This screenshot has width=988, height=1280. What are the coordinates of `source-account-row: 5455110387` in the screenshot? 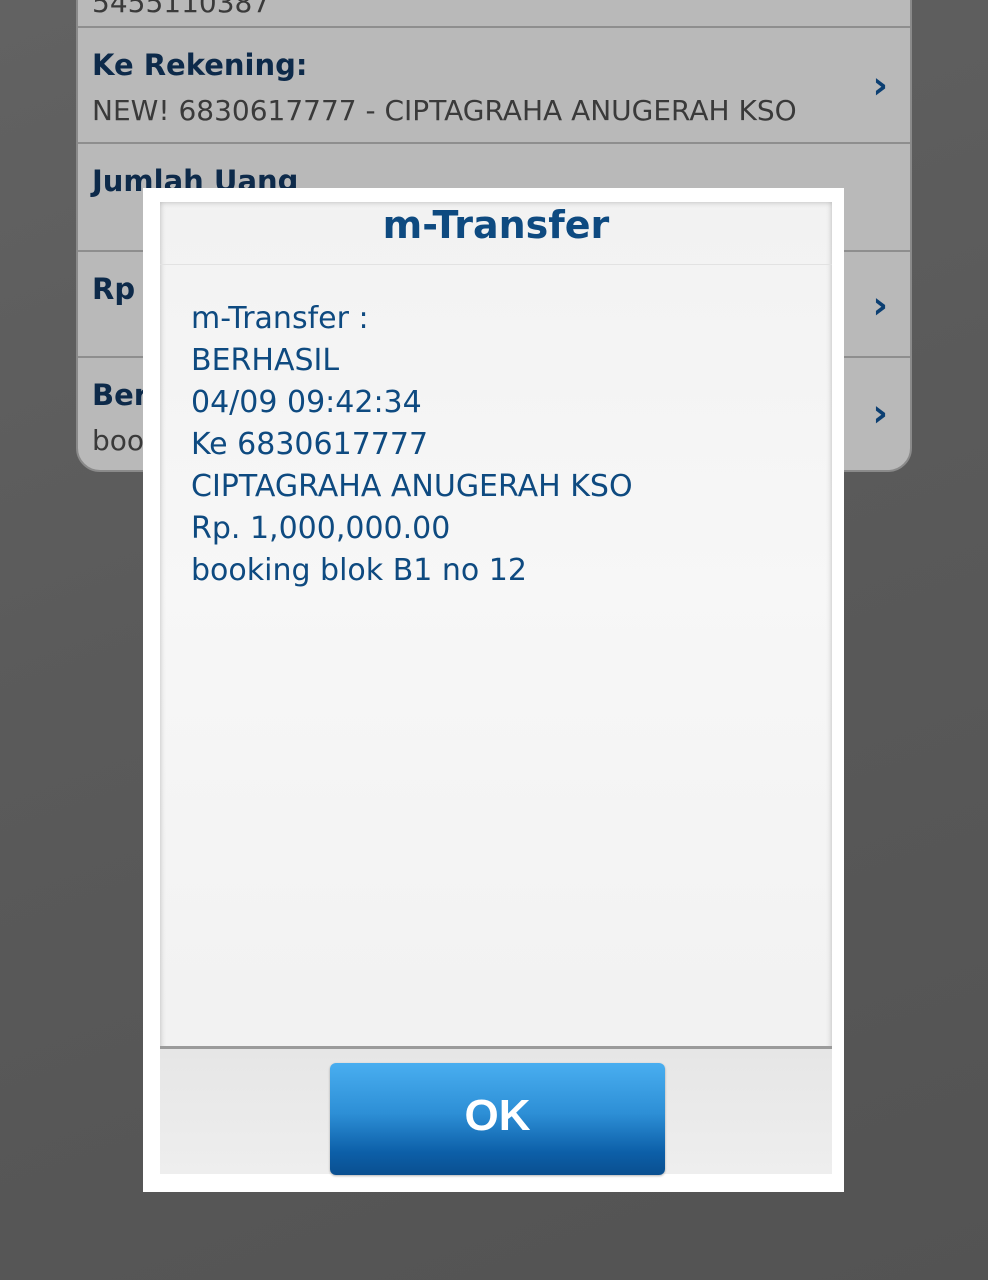 It's located at (494, 14).